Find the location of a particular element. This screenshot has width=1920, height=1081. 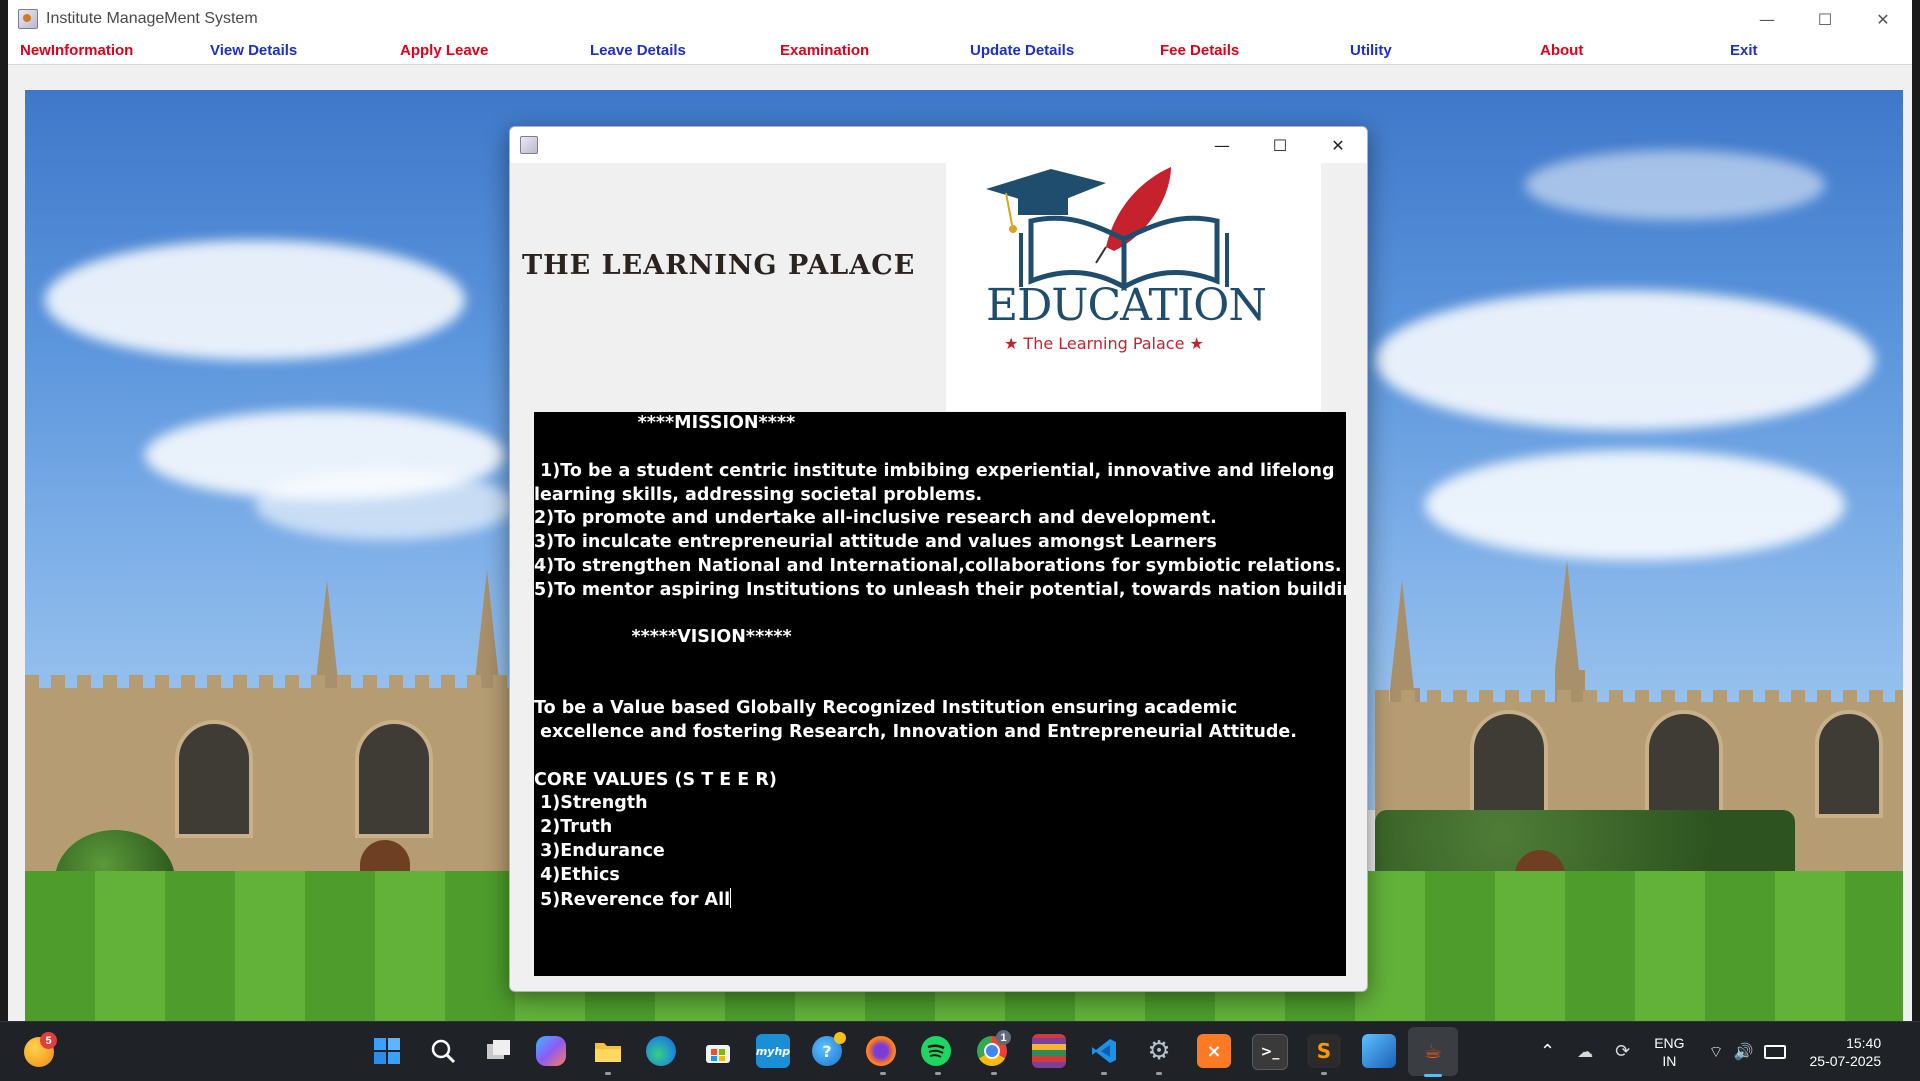

volume-icon: 🔊 is located at coordinates (1744, 1052).